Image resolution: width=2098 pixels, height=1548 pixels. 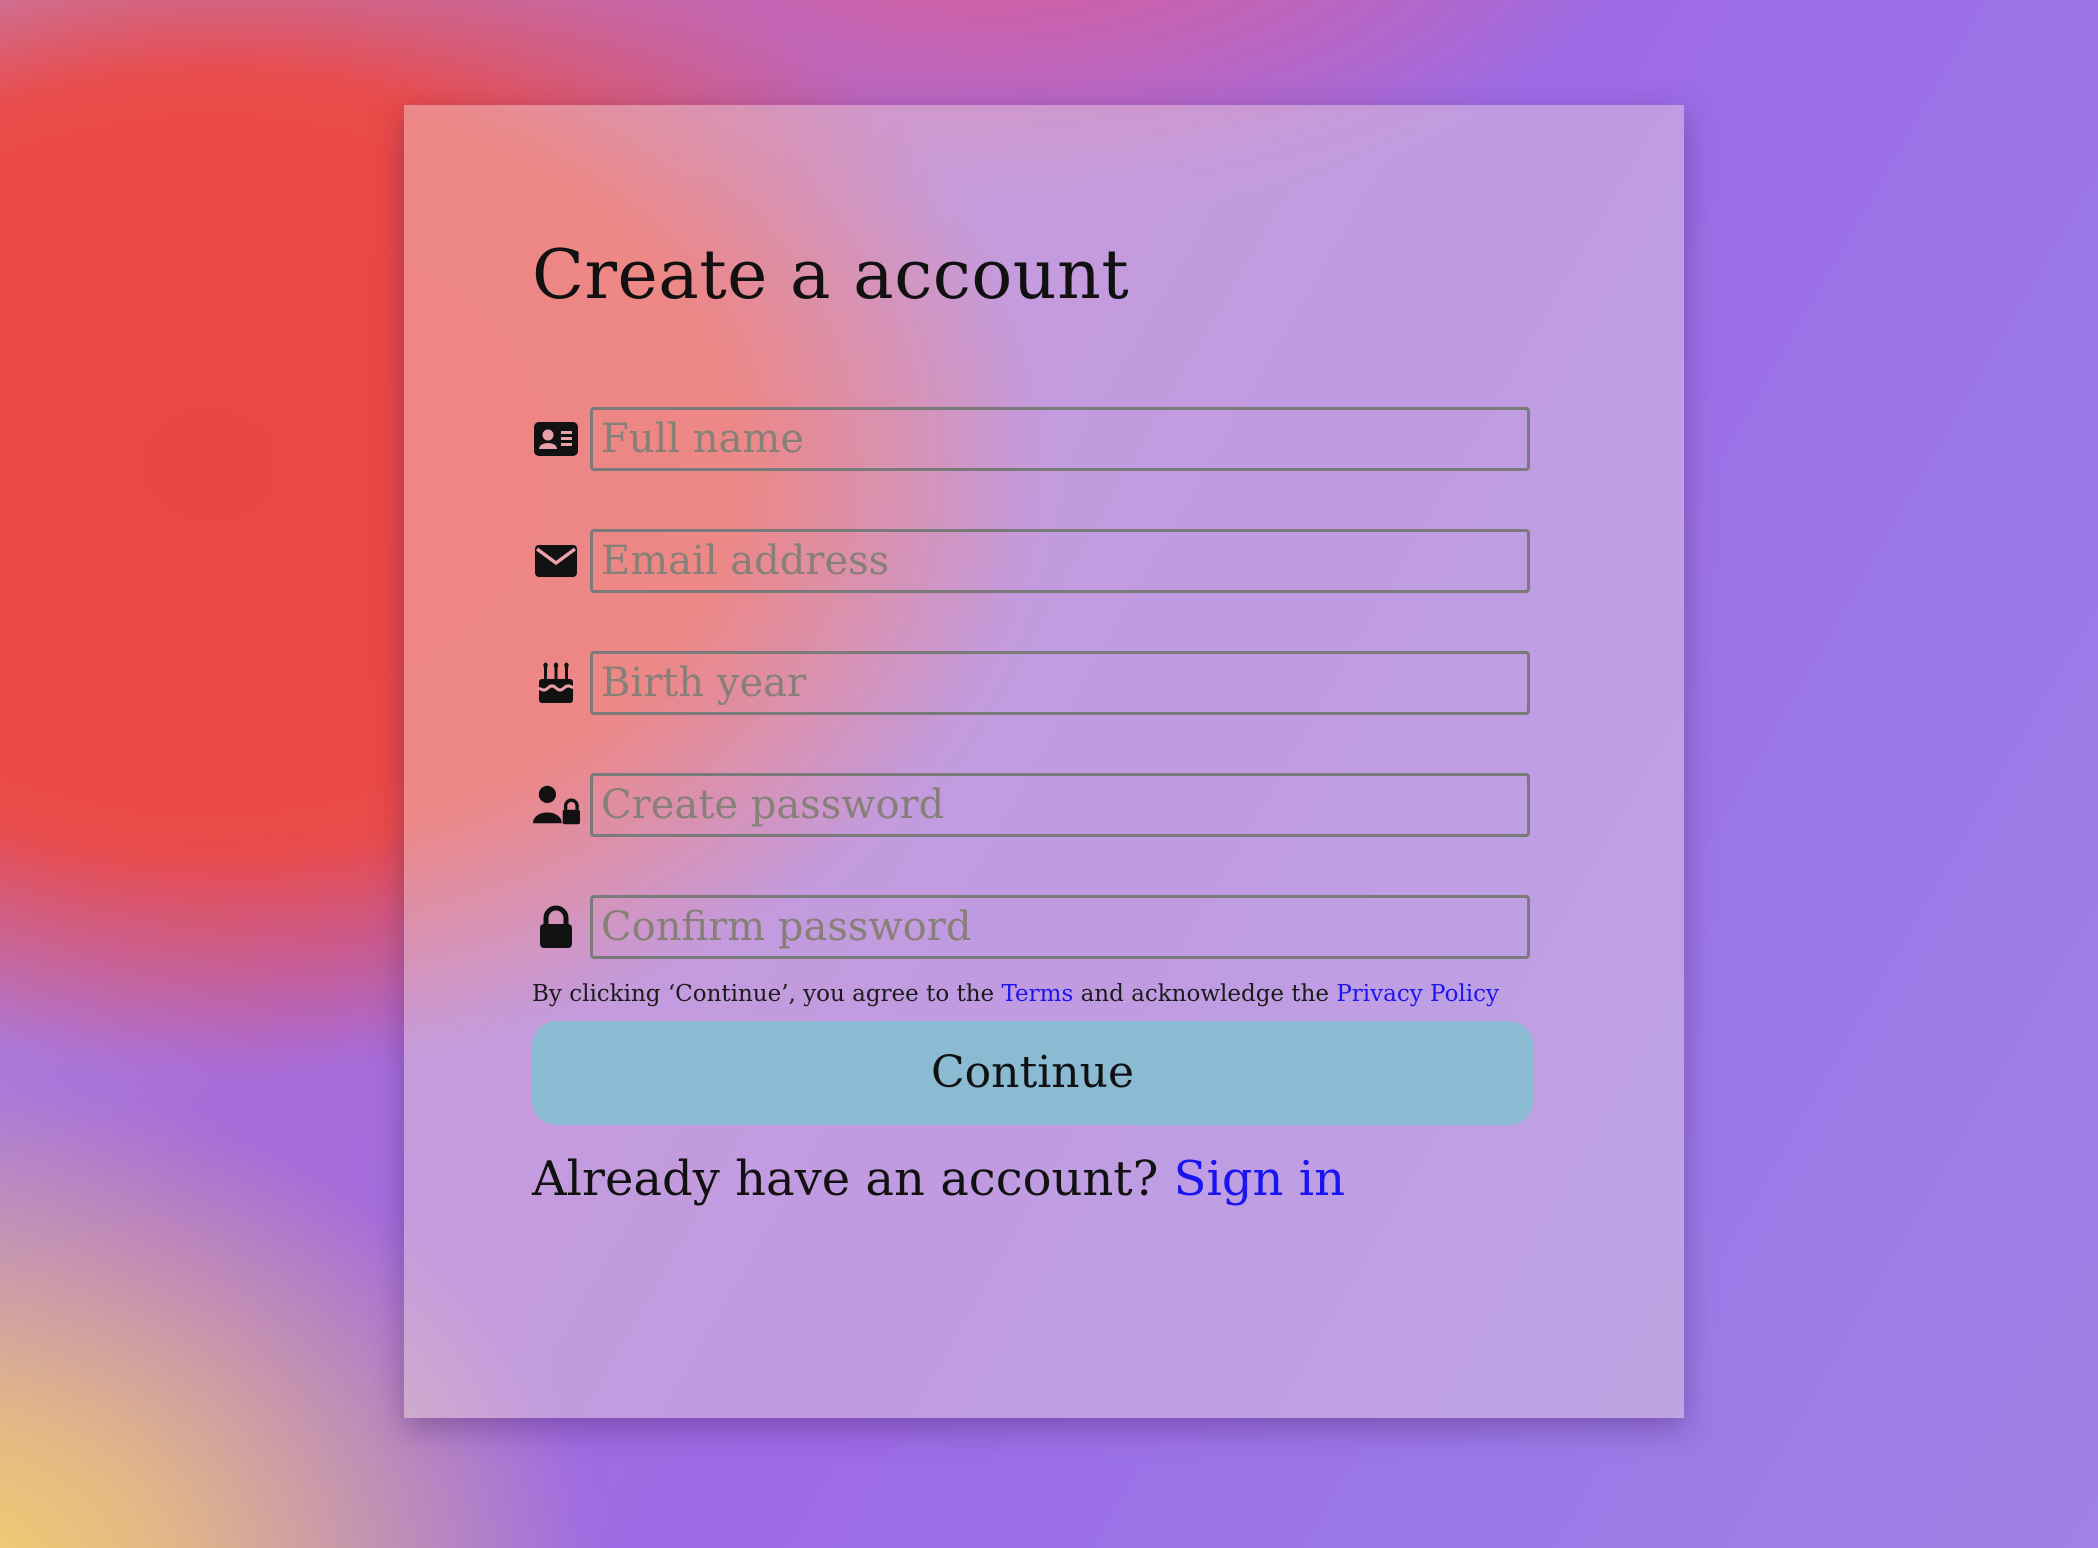 I want to click on create-password-row, so click(x=1108, y=804).